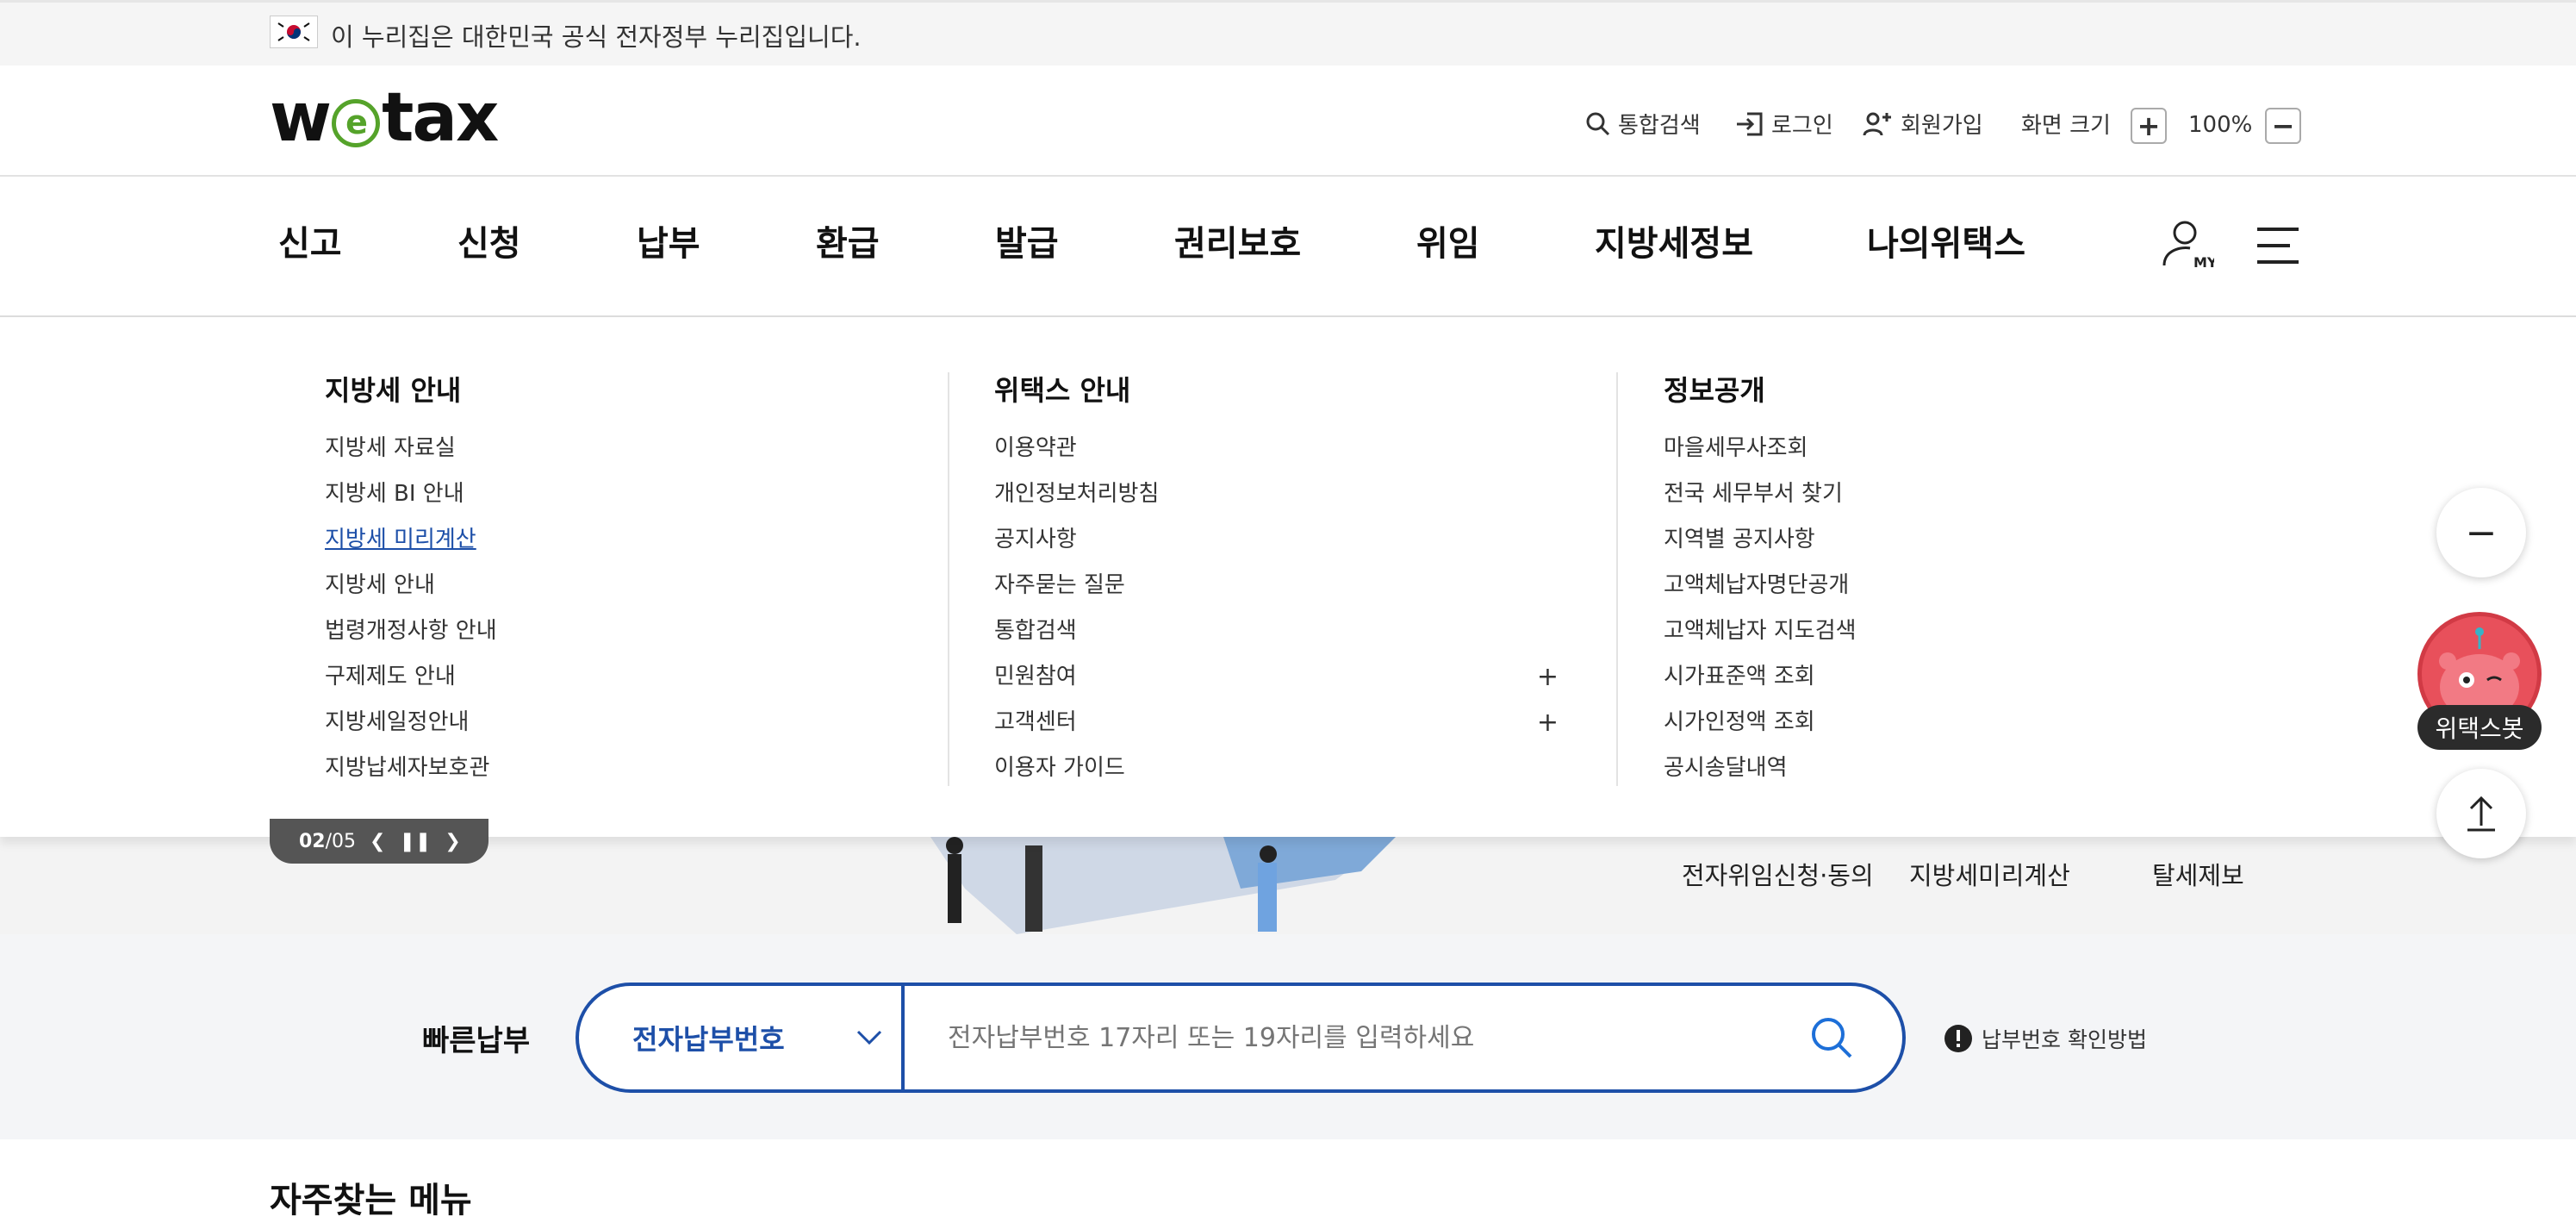  I want to click on nav-rights: 권리보호, so click(1238, 244).